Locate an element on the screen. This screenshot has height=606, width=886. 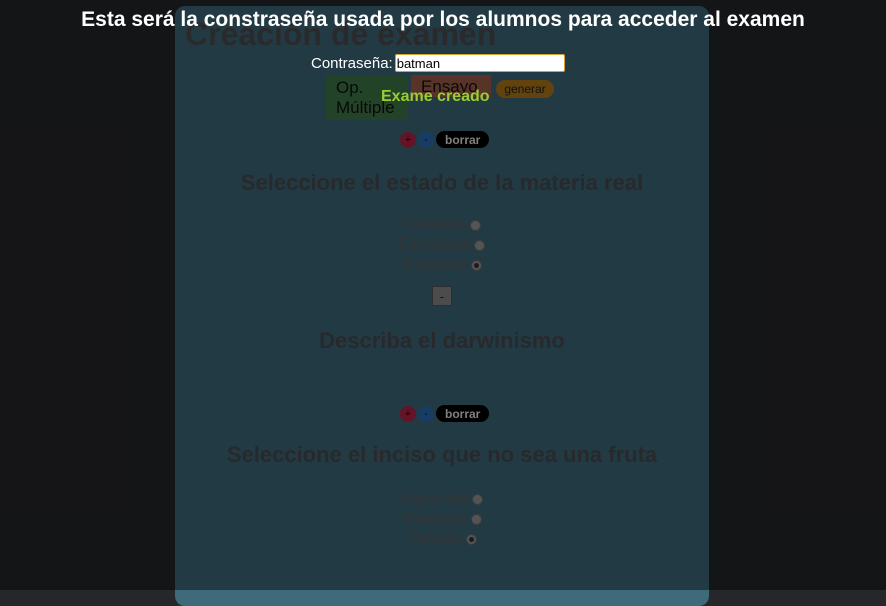
password-row: Contraseña: is located at coordinates (438, 63).